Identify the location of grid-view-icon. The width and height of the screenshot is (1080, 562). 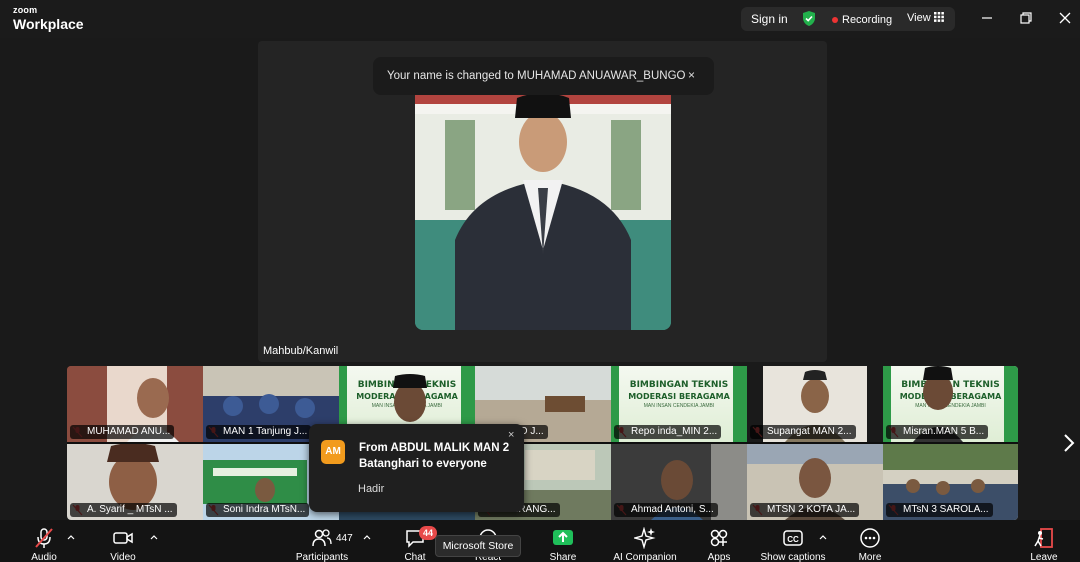
(939, 17).